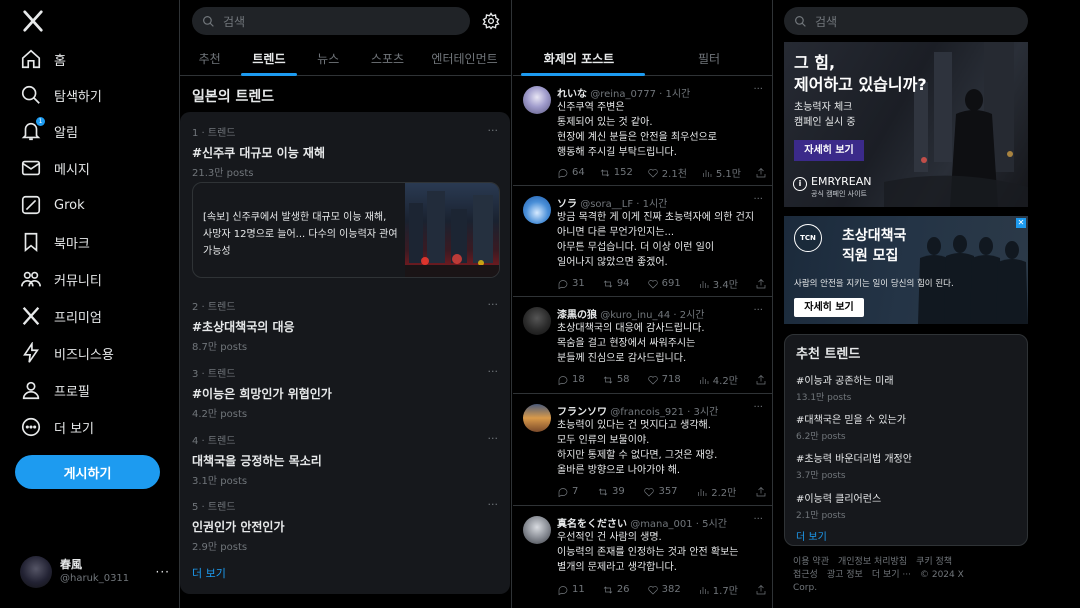  I want to click on nav-profile: 프로필, so click(55, 390).